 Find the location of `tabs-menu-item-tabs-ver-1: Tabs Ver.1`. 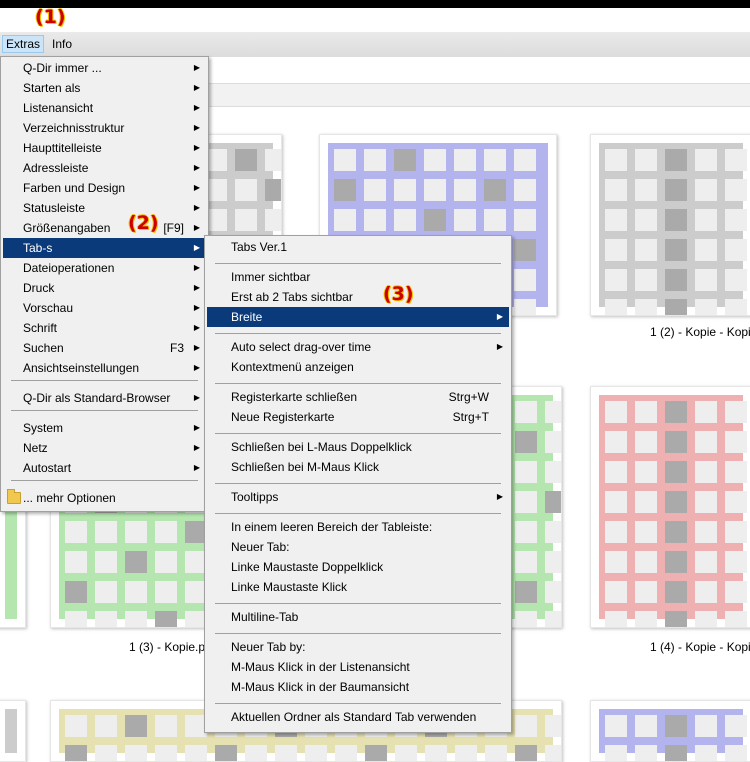

tabs-menu-item-tabs-ver-1: Tabs Ver.1 is located at coordinates (358, 247).